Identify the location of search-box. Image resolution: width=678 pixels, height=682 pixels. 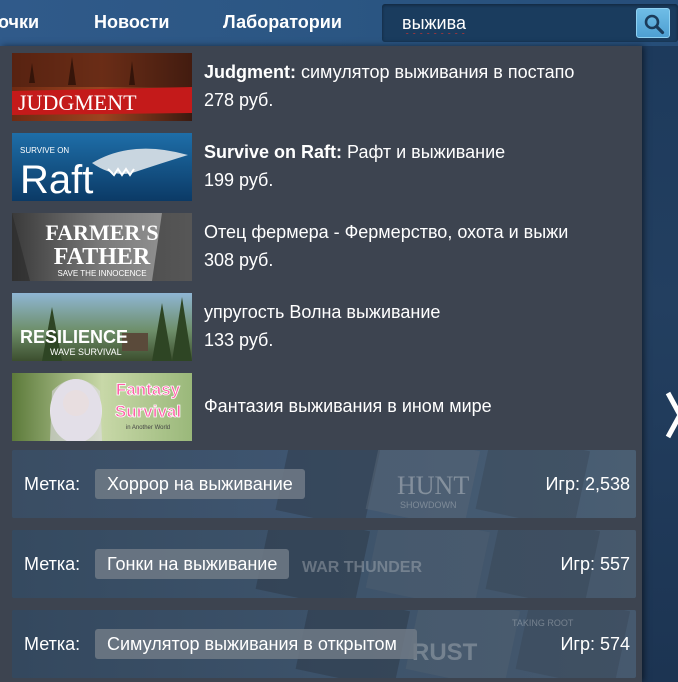
(530, 23).